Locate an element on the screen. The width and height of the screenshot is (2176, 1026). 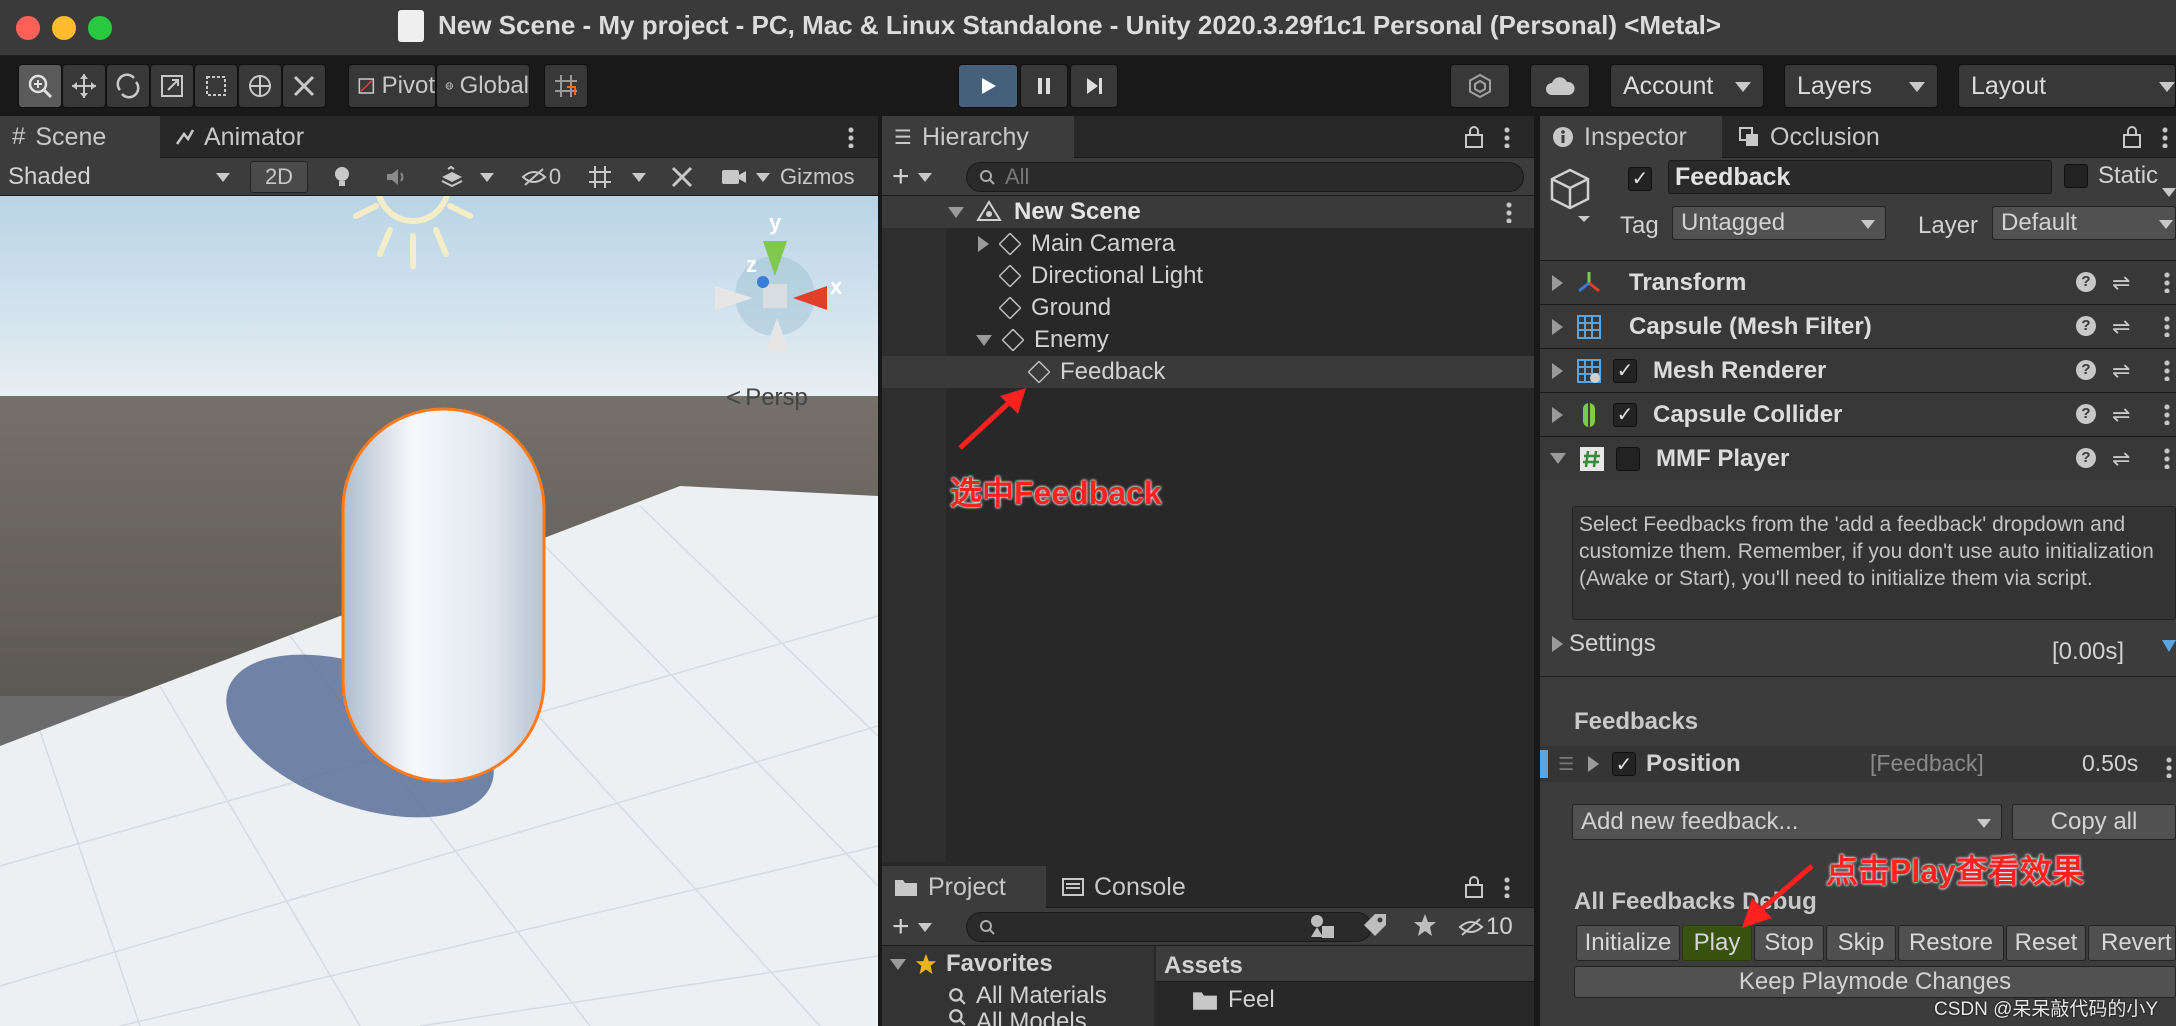
custom-tool-button is located at coordinates (304, 86).